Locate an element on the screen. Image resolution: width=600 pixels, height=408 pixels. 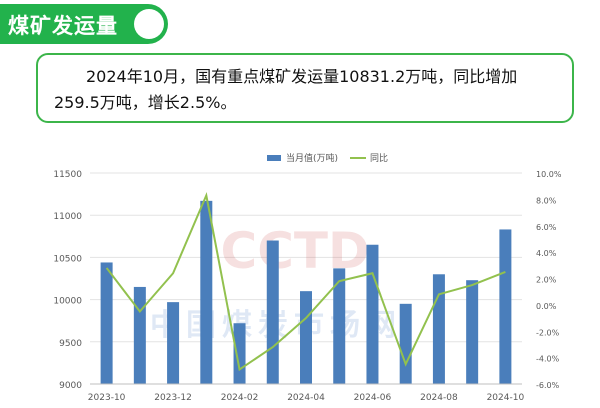
x-tick-label: 2024-06 is located at coordinates (373, 398).